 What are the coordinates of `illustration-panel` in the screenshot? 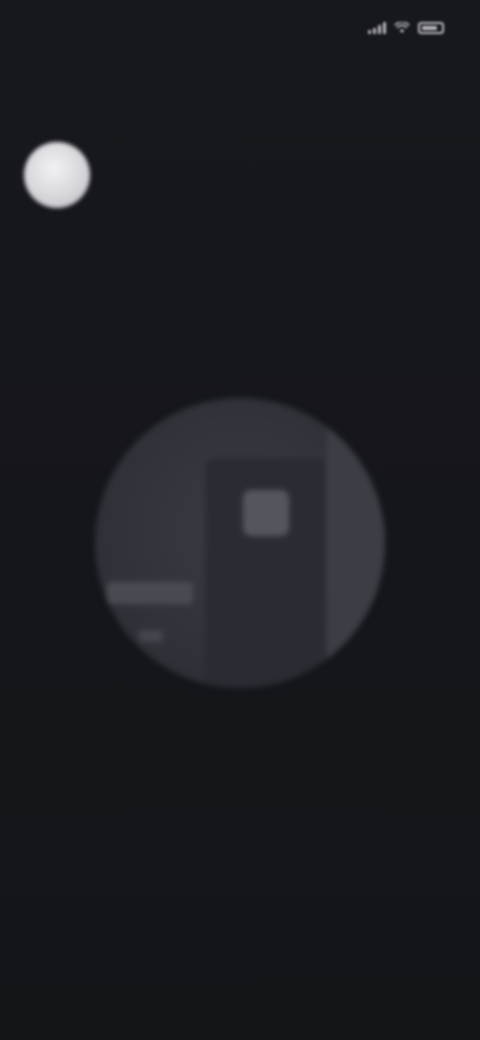 It's located at (356, 543).